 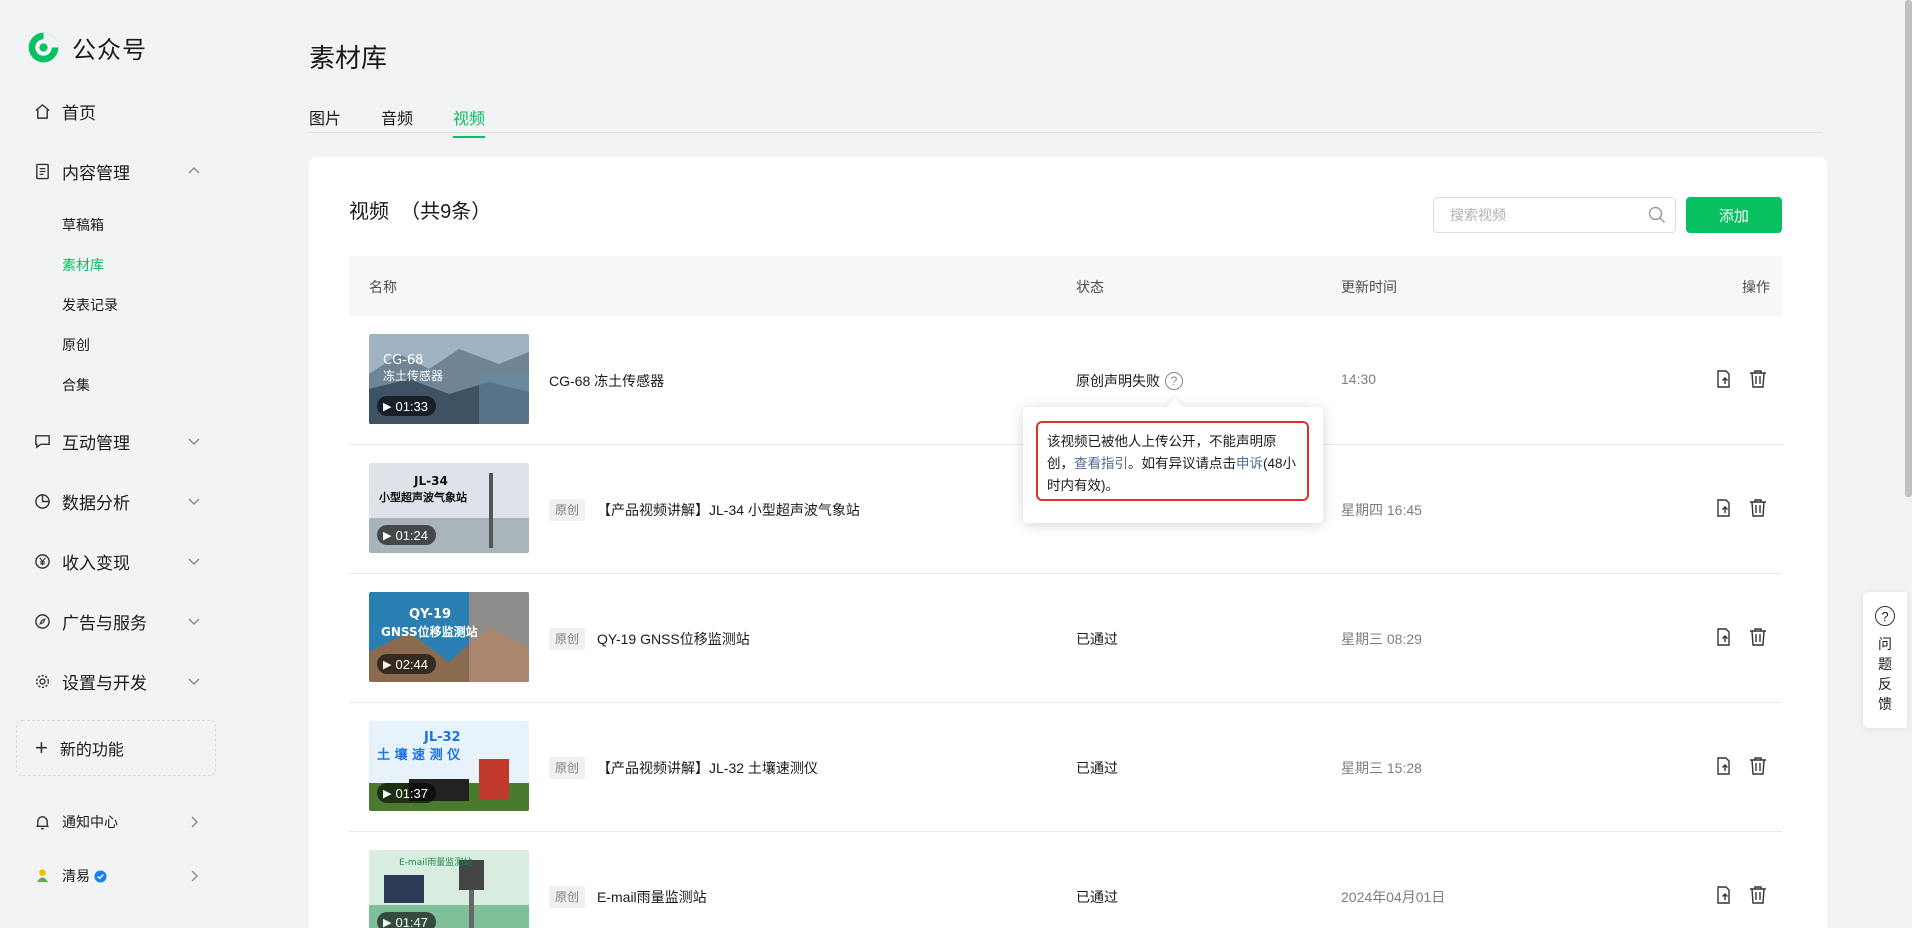 What do you see at coordinates (1381, 639) in the screenshot?
I see `update-time: 星期三 08:29` at bounding box center [1381, 639].